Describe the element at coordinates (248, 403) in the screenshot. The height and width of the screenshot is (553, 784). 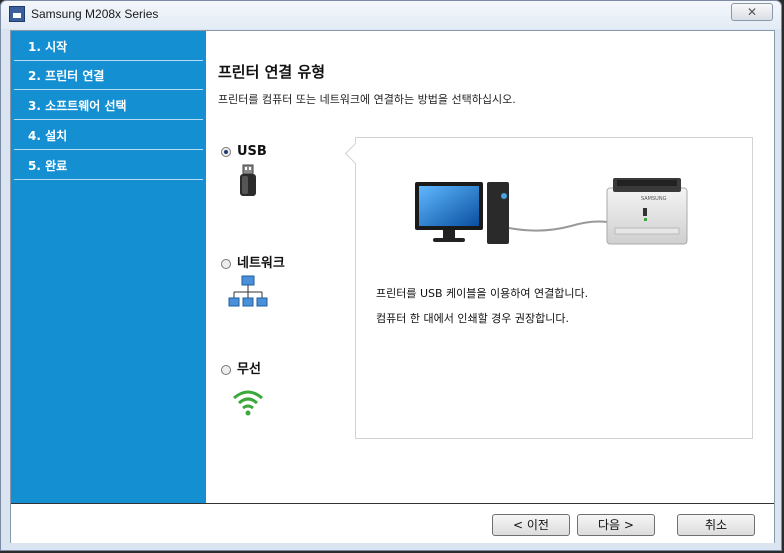
I see `wireless-icon` at that location.